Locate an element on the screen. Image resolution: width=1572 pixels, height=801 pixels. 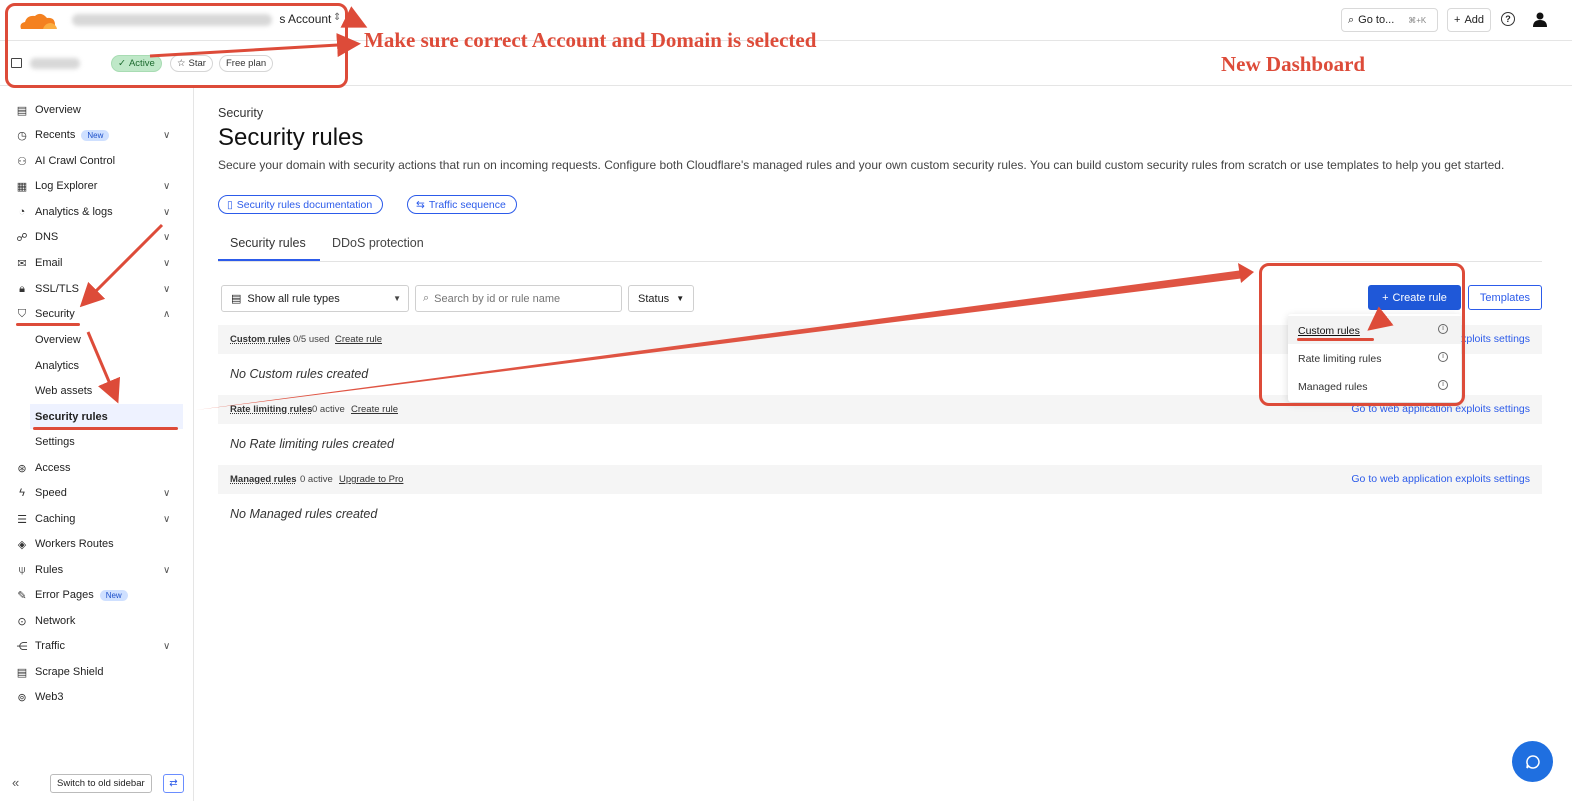
tab-security-rules: Security rules is located at coordinates (268, 243).